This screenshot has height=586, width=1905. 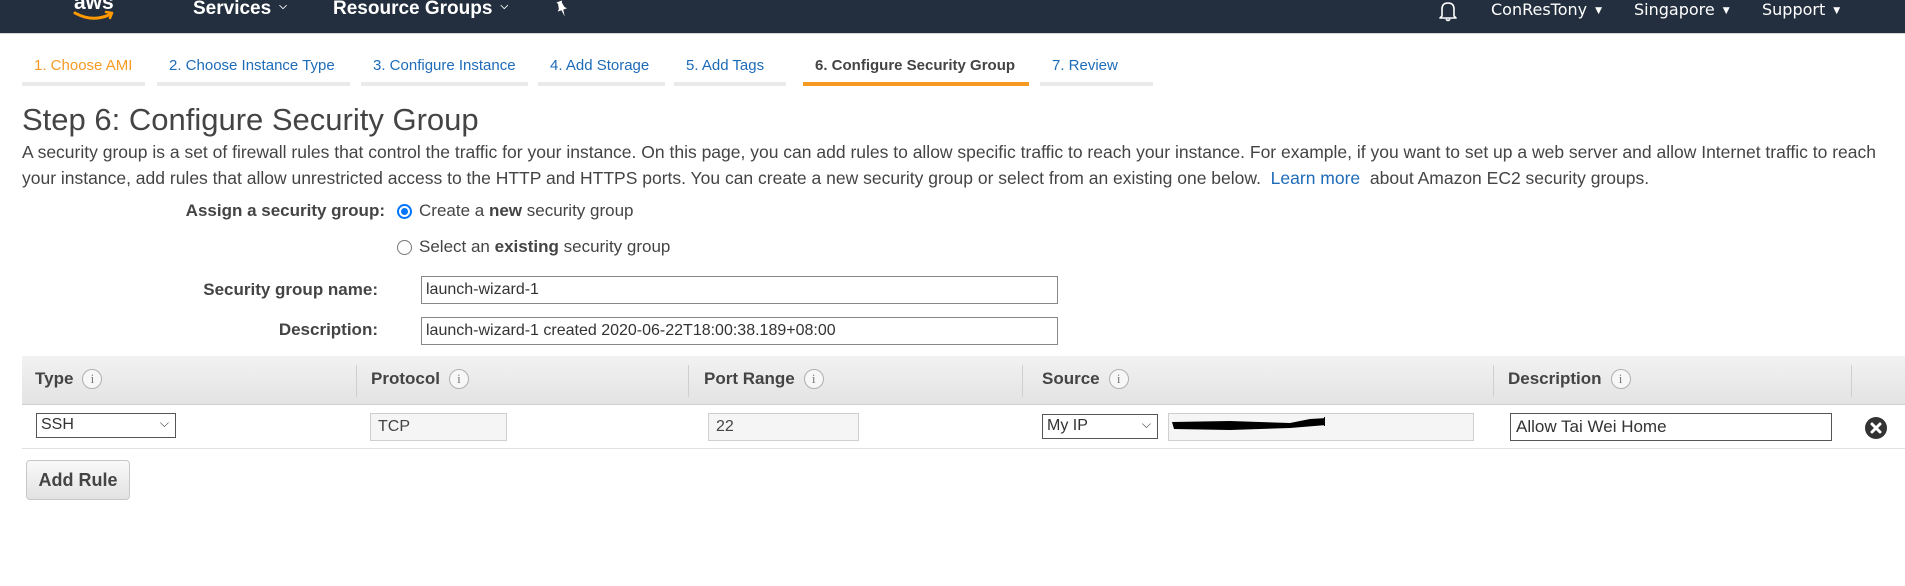 I want to click on source-type-select: My IP ⌵, so click(x=1100, y=426).